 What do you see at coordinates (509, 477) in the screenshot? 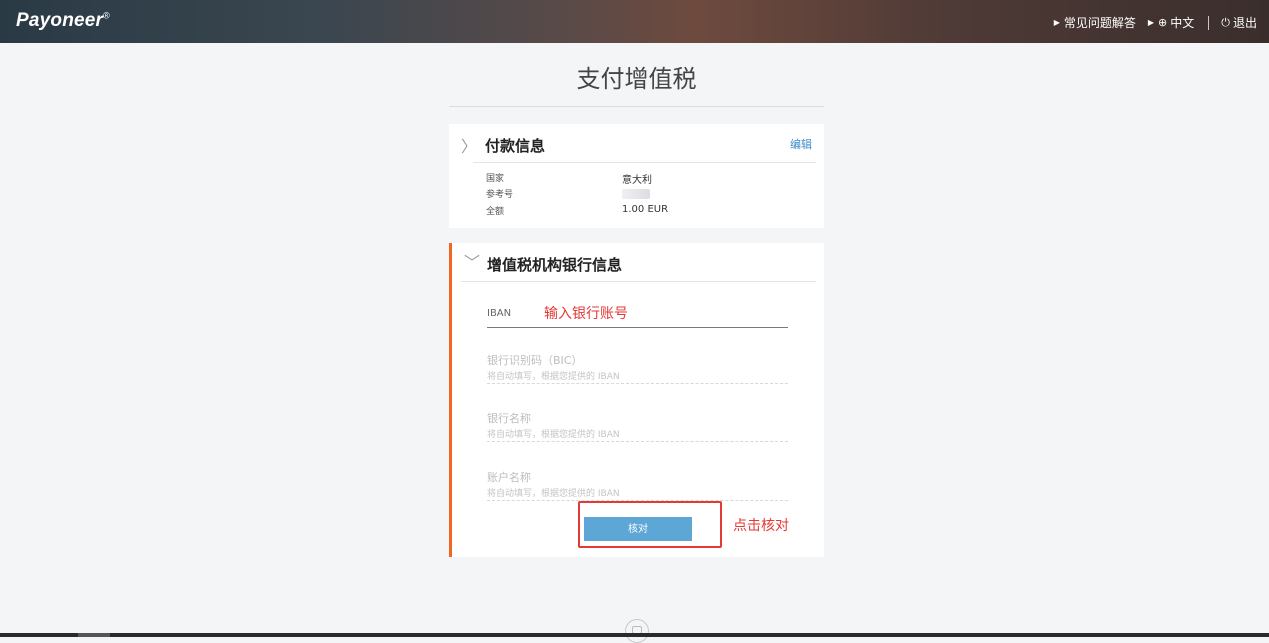
I see `account-name-label: 账户名称` at bounding box center [509, 477].